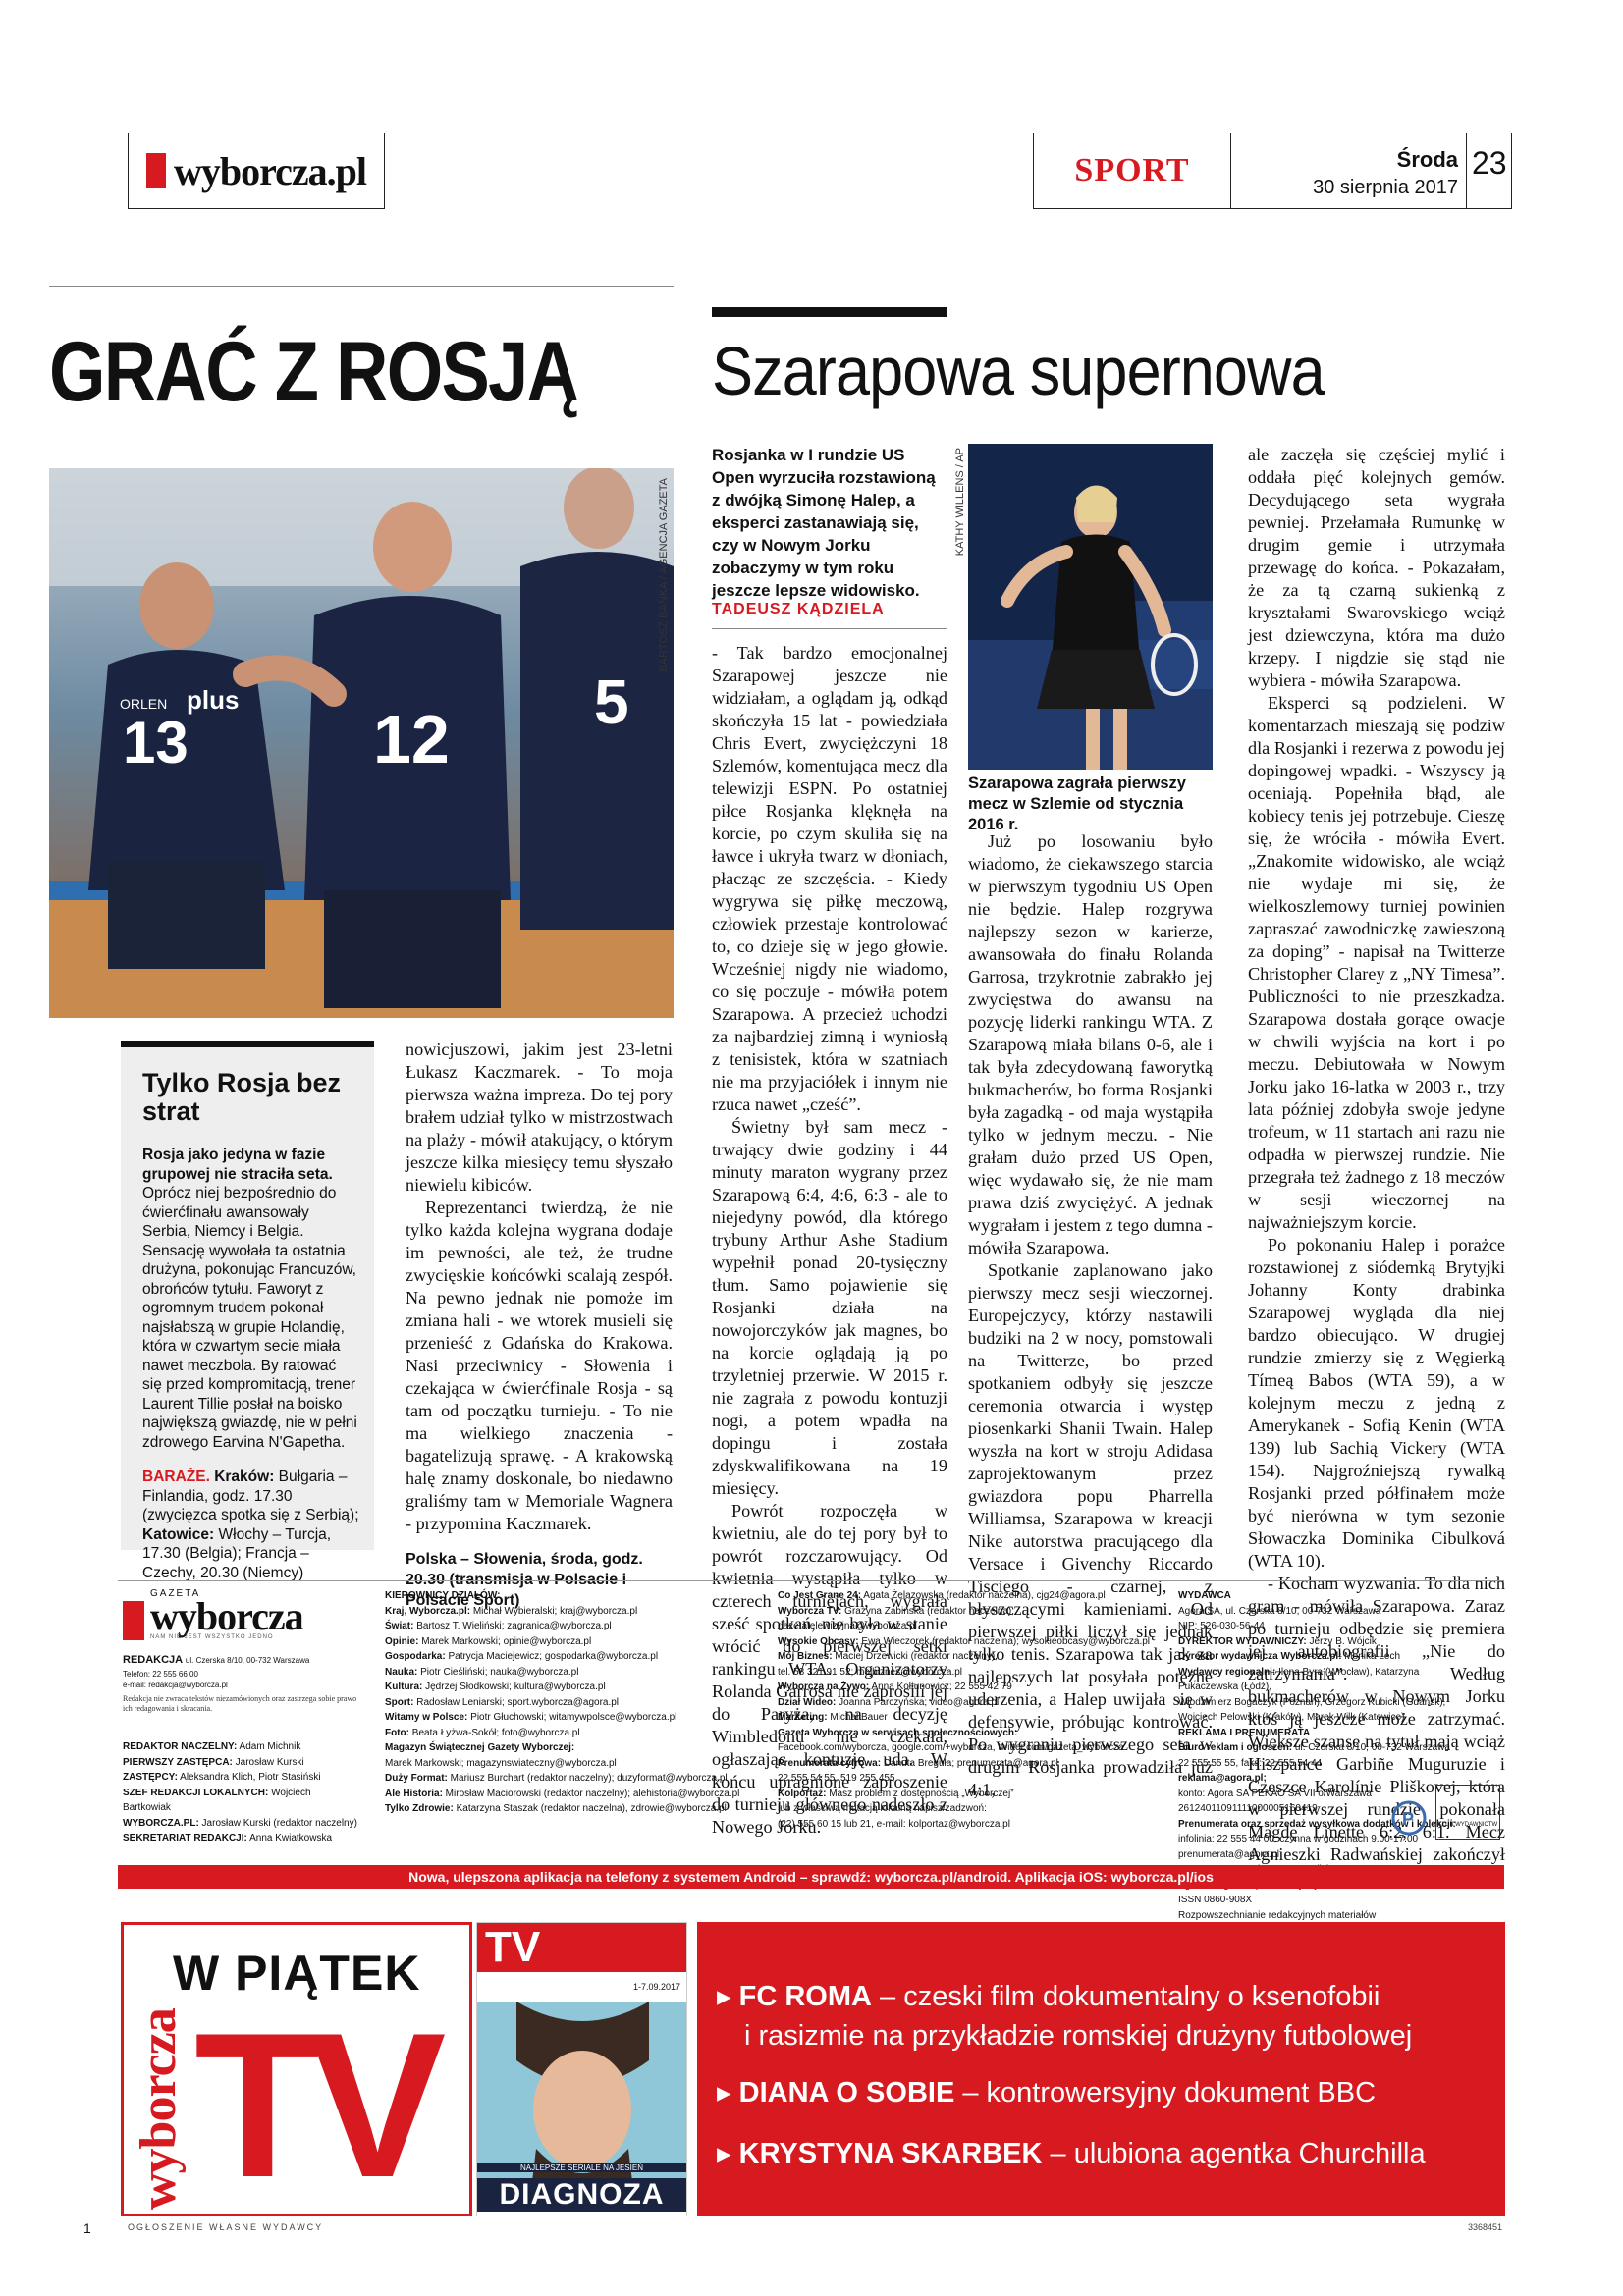 The width and height of the screenshot is (1623, 2296). Describe the element at coordinates (240, 1747) in the screenshot. I see `staff-line: REDAKTOR NACZELNY: Adam Michnik` at that location.